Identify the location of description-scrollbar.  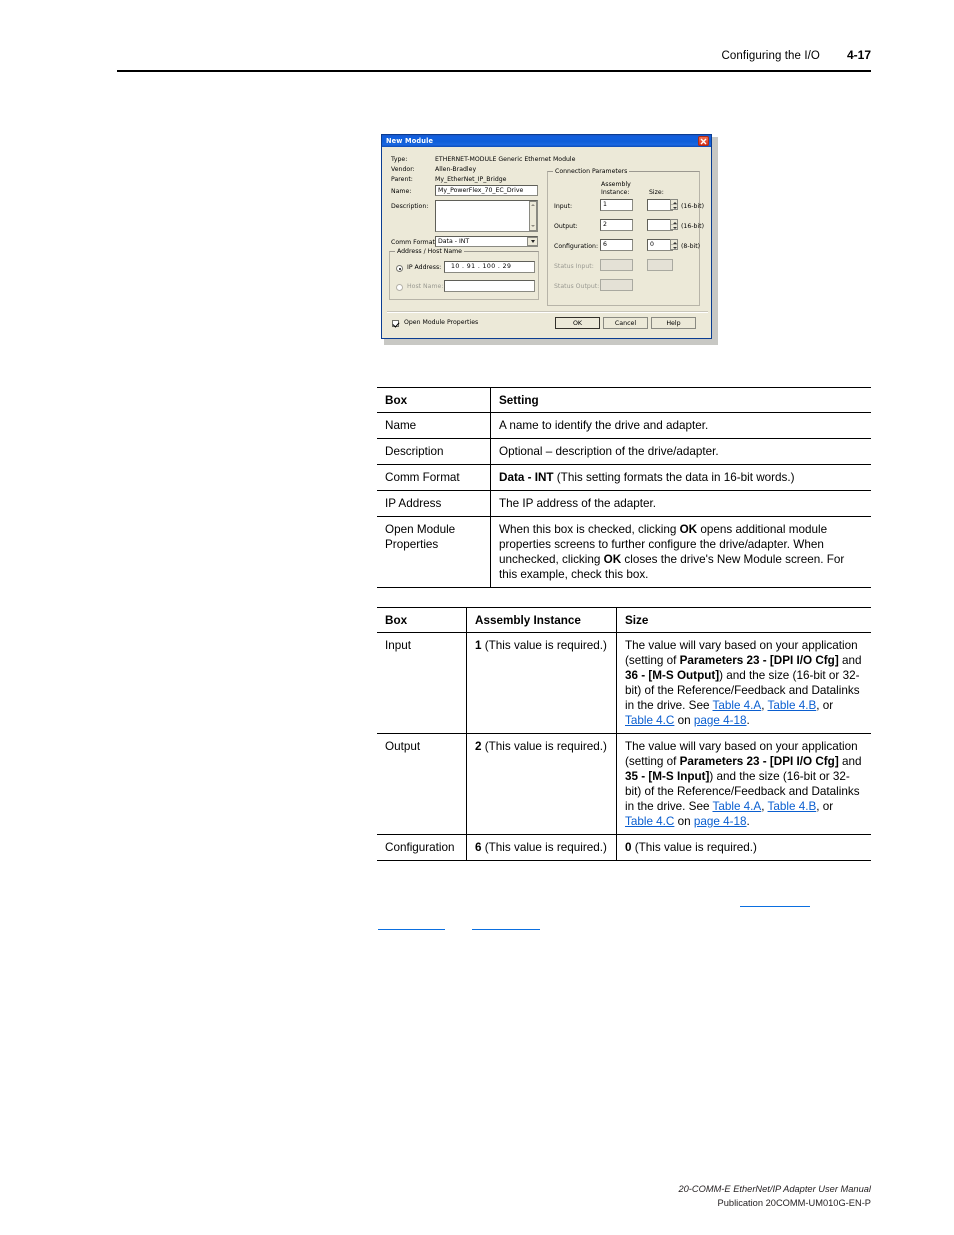
(533, 216).